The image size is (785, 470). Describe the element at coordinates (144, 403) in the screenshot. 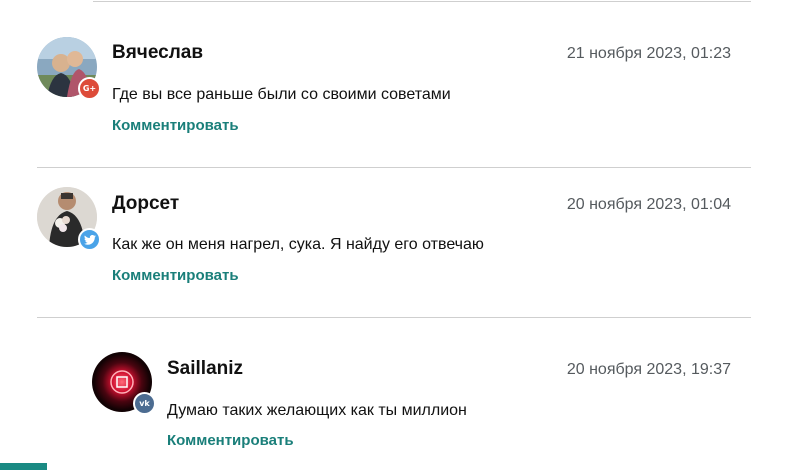

I see `vk-icon: vk` at that location.